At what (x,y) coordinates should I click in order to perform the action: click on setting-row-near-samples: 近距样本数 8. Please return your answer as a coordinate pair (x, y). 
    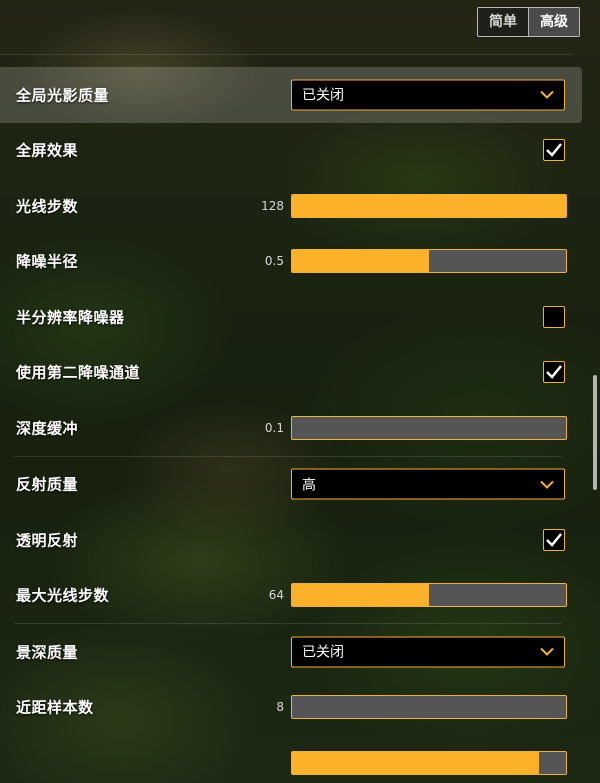
    Looking at the image, I should click on (291, 708).